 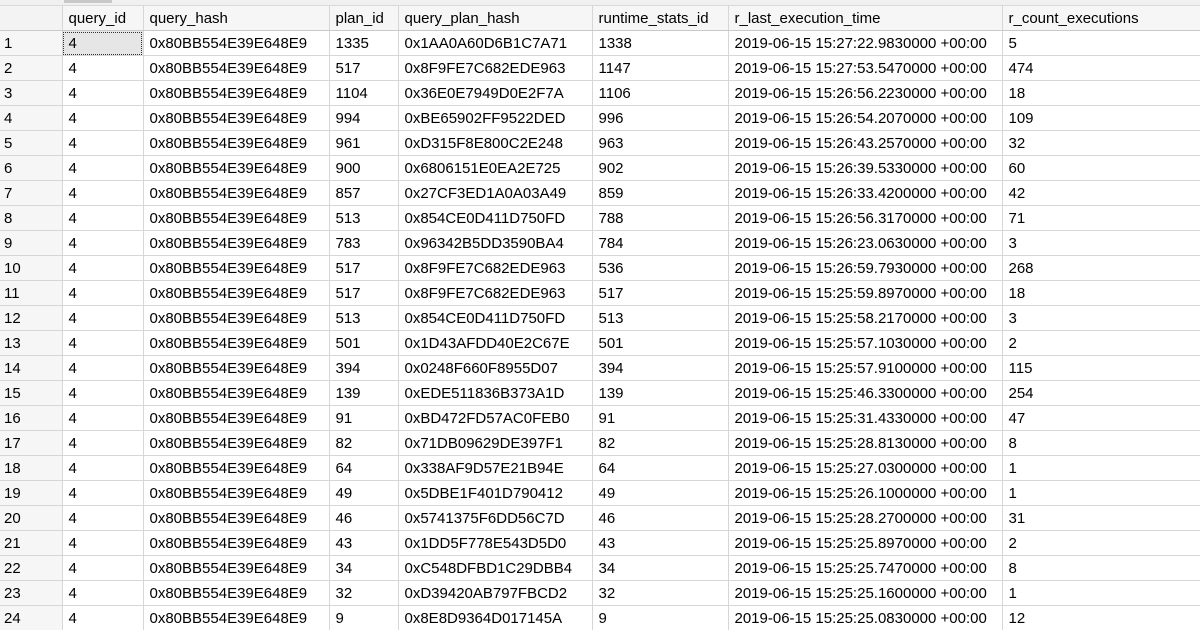 What do you see at coordinates (364, 218) in the screenshot?
I see `cell-plan-id: 513` at bounding box center [364, 218].